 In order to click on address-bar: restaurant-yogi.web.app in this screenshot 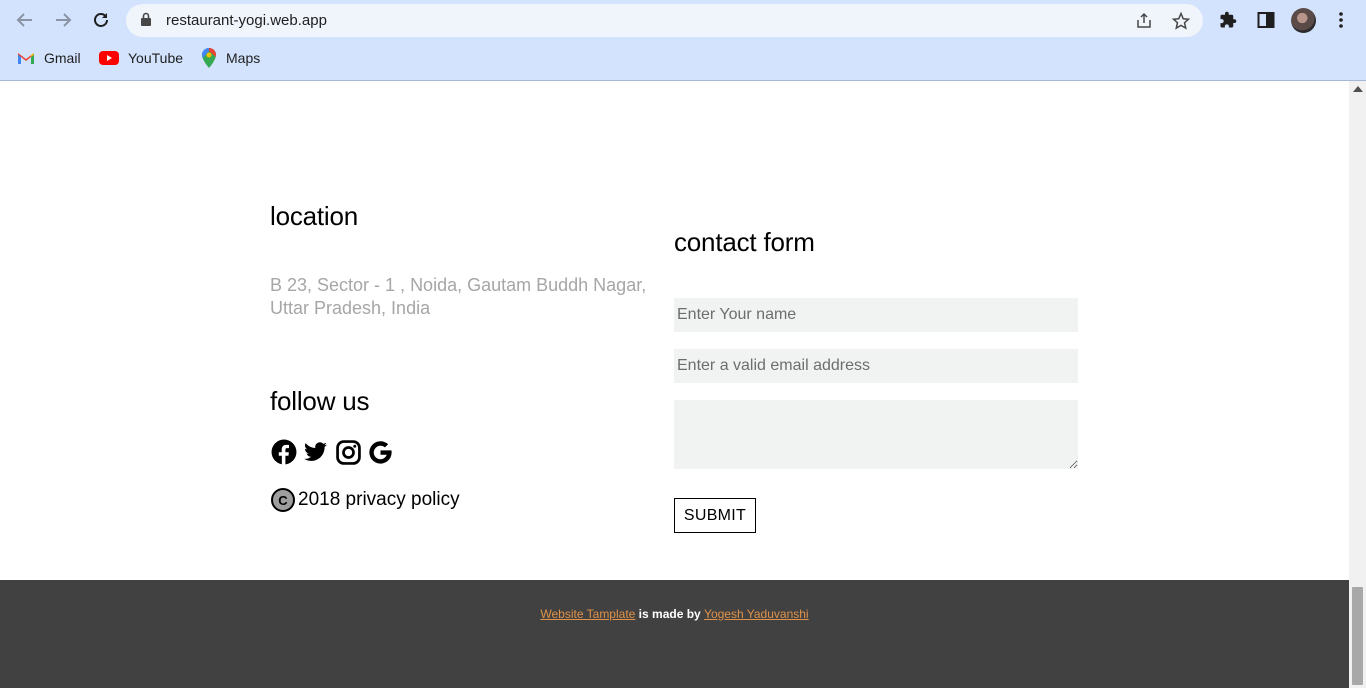, I will do `click(664, 20)`.